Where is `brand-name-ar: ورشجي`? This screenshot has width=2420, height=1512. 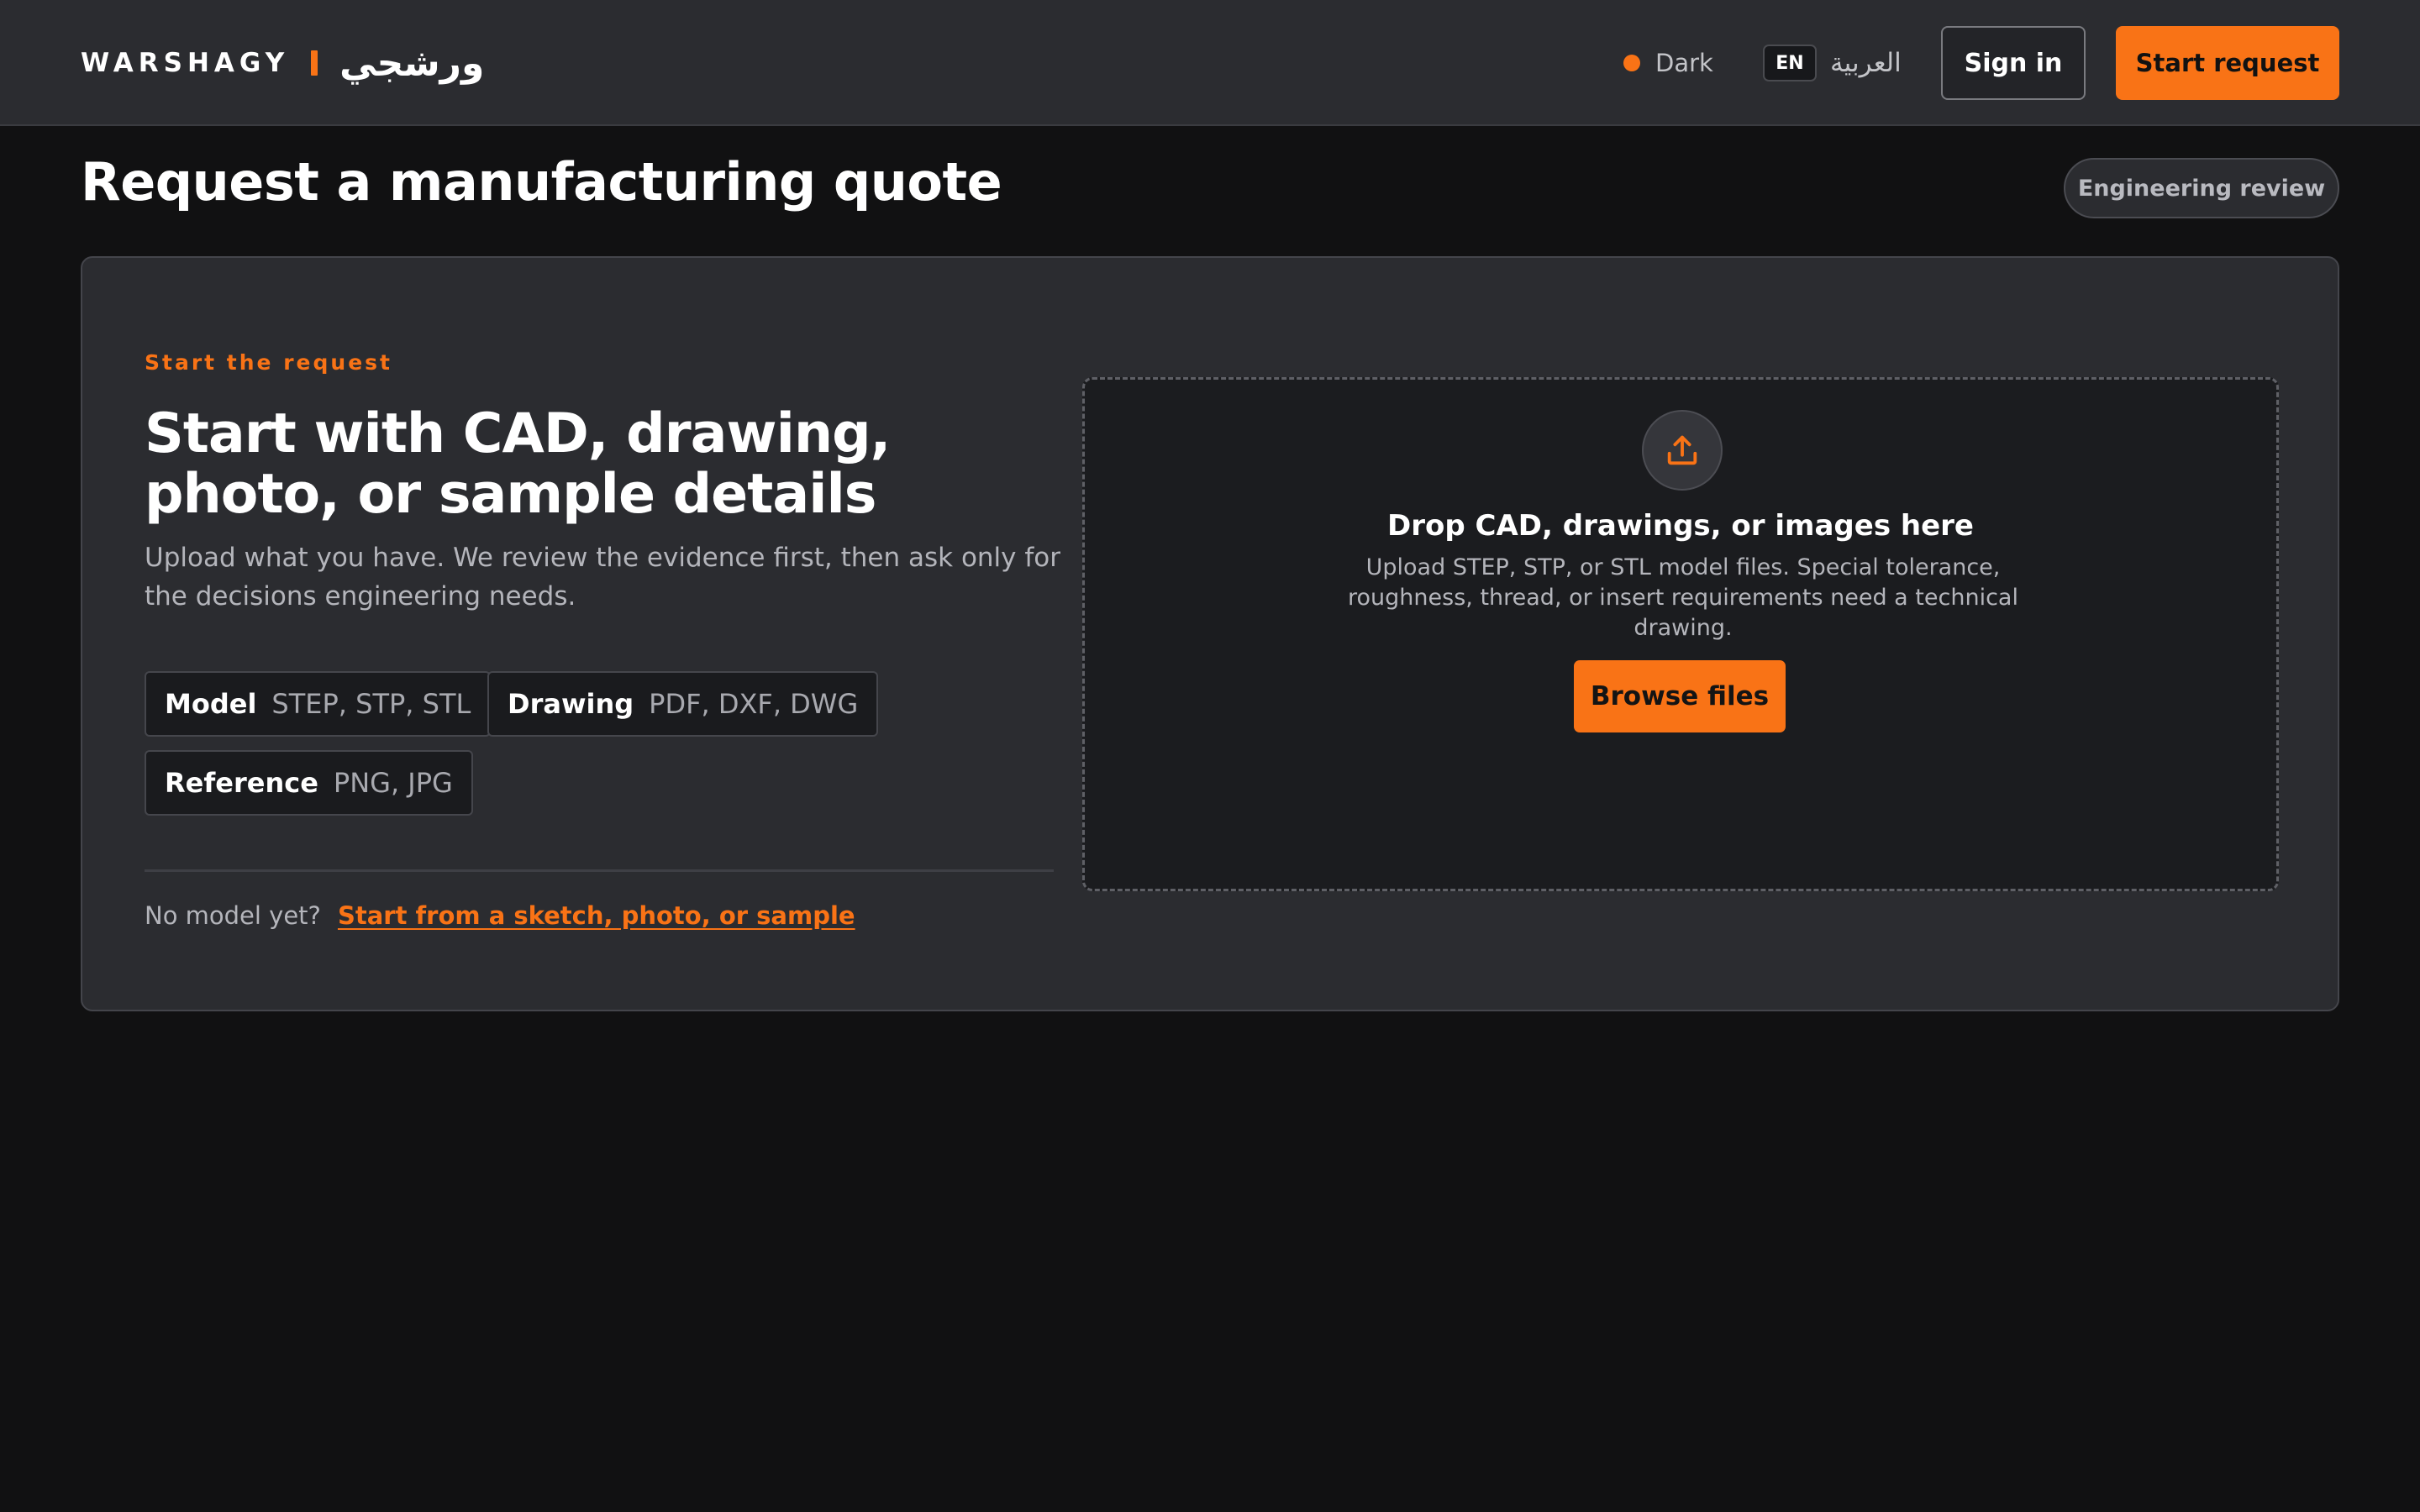 brand-name-ar: ورشجي is located at coordinates (412, 63).